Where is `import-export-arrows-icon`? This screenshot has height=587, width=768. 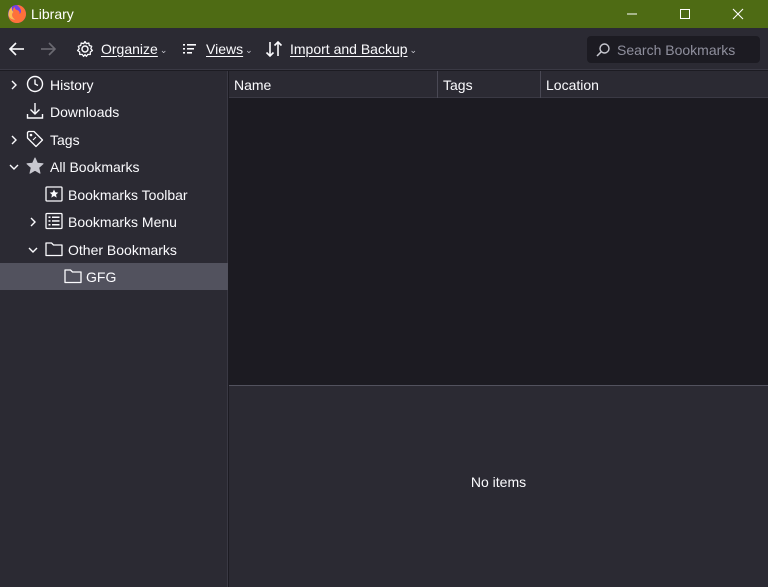
import-export-arrows-icon is located at coordinates (274, 49).